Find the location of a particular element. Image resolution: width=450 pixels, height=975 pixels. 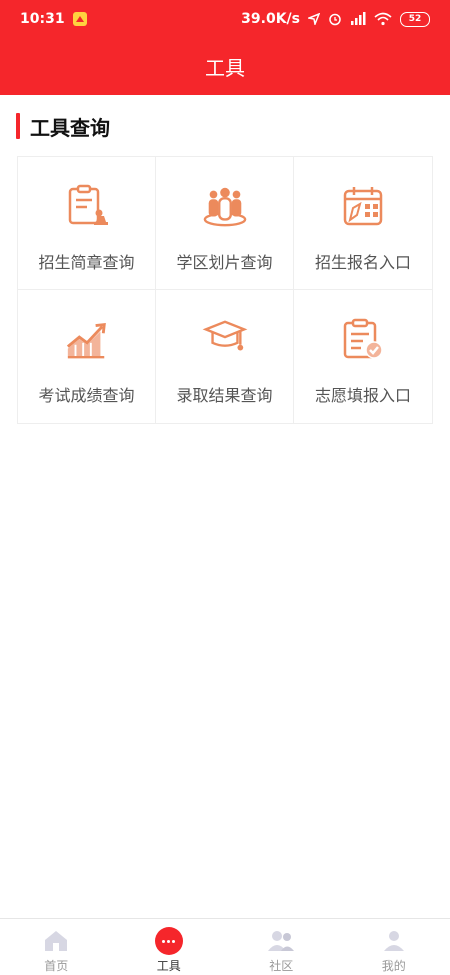

tool-label: 录取结果查询 is located at coordinates (224, 395).